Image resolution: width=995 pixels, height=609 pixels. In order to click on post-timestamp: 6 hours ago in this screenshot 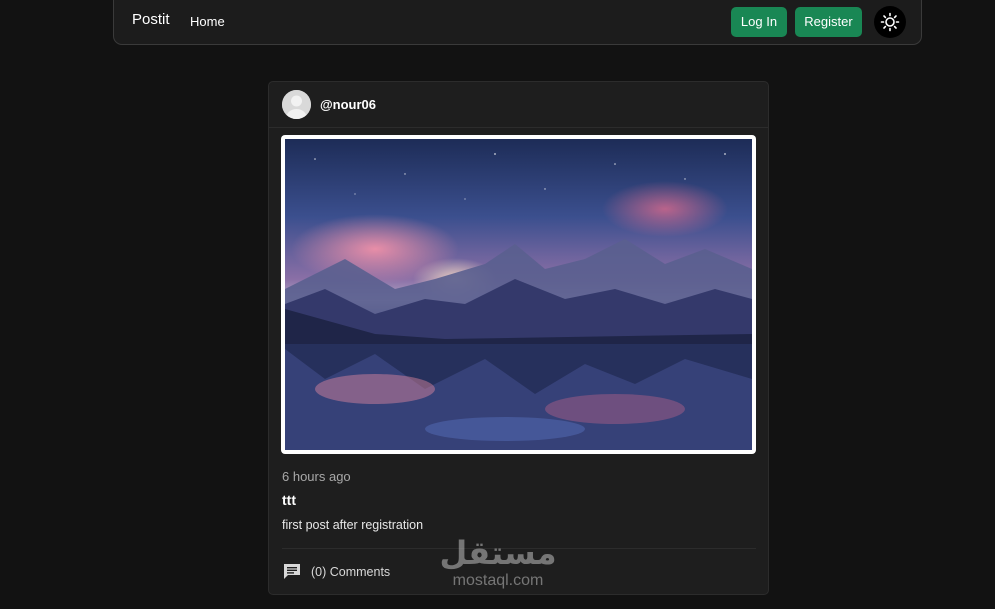, I will do `click(316, 476)`.